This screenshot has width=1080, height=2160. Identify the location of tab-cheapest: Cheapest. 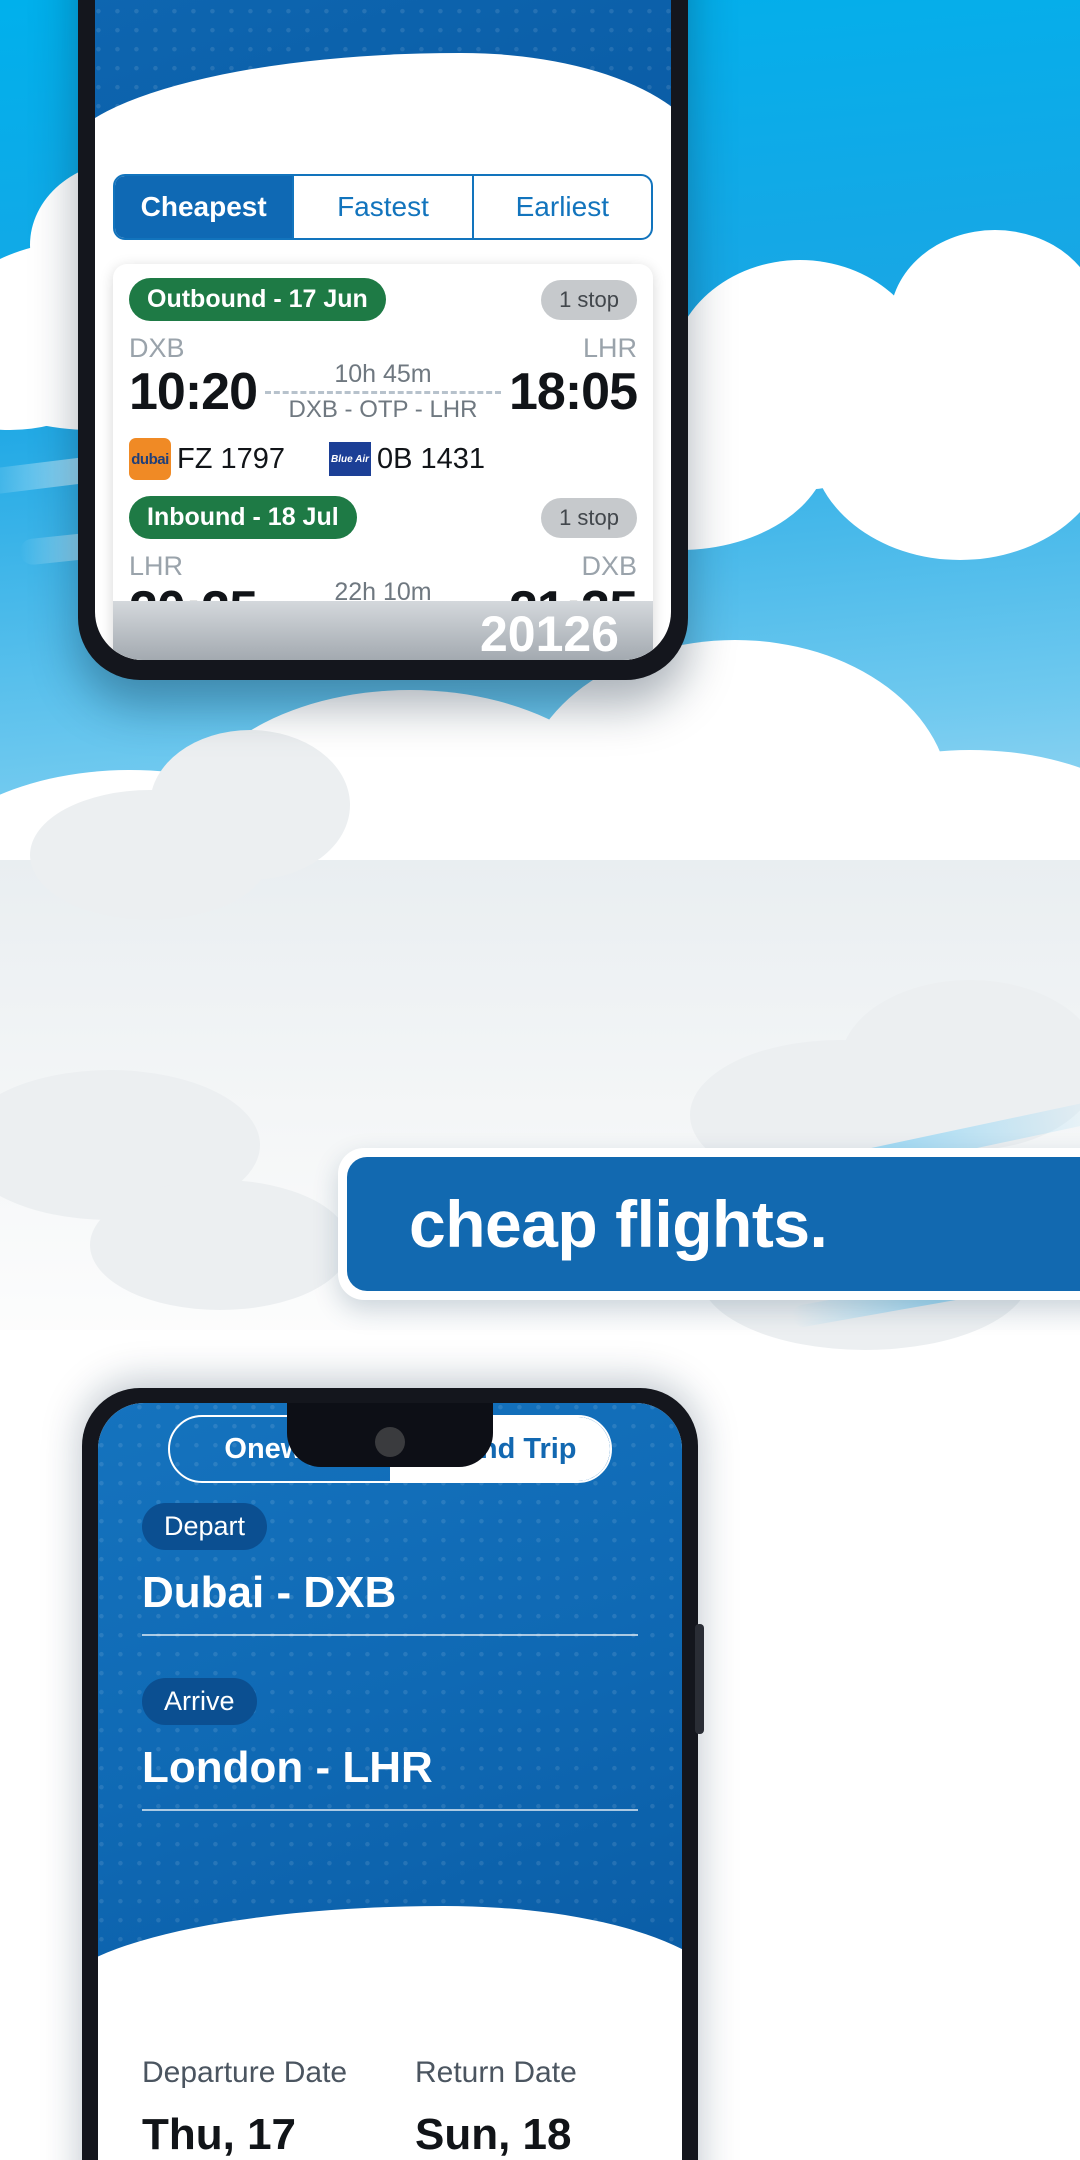
(205, 207).